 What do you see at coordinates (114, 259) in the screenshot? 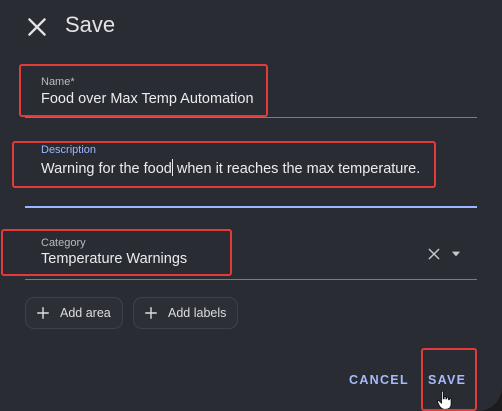
I see `category-field-value: Temperature Warnings` at bounding box center [114, 259].